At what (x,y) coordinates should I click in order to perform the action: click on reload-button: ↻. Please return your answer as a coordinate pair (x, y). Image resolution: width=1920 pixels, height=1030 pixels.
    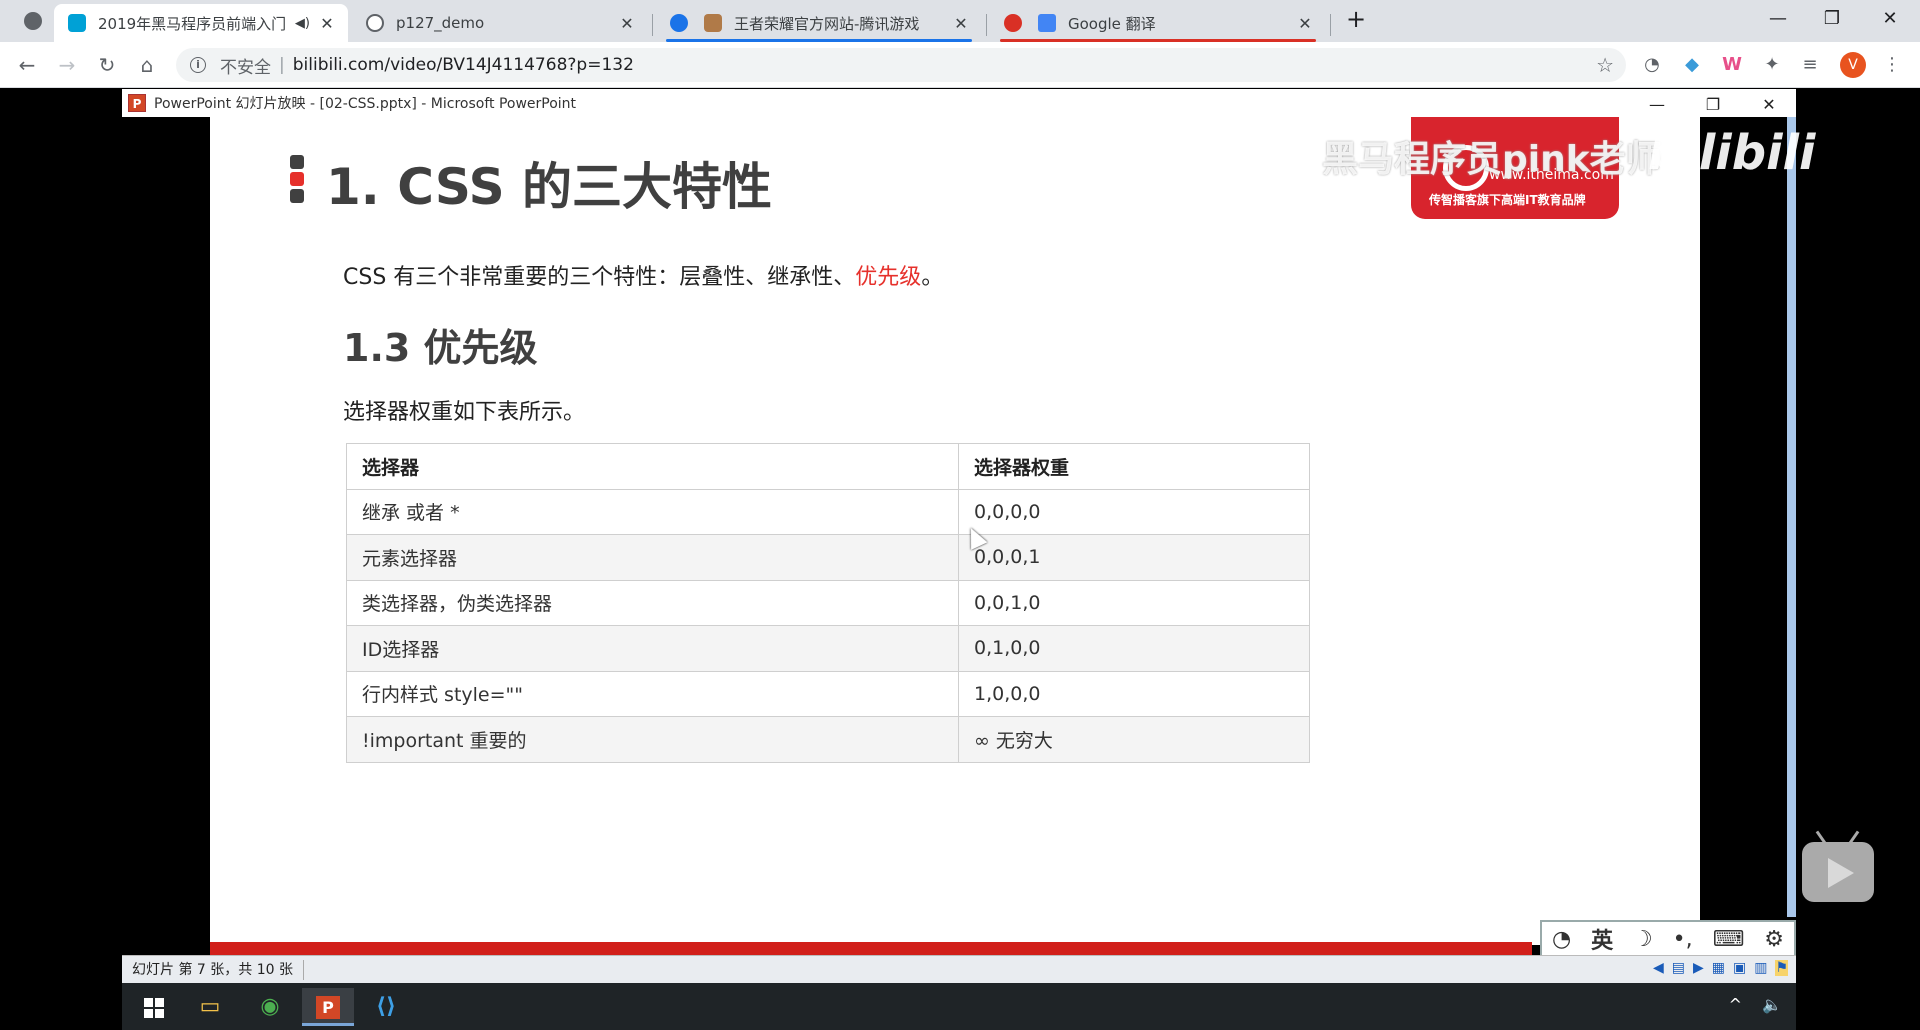
    Looking at the image, I should click on (107, 65).